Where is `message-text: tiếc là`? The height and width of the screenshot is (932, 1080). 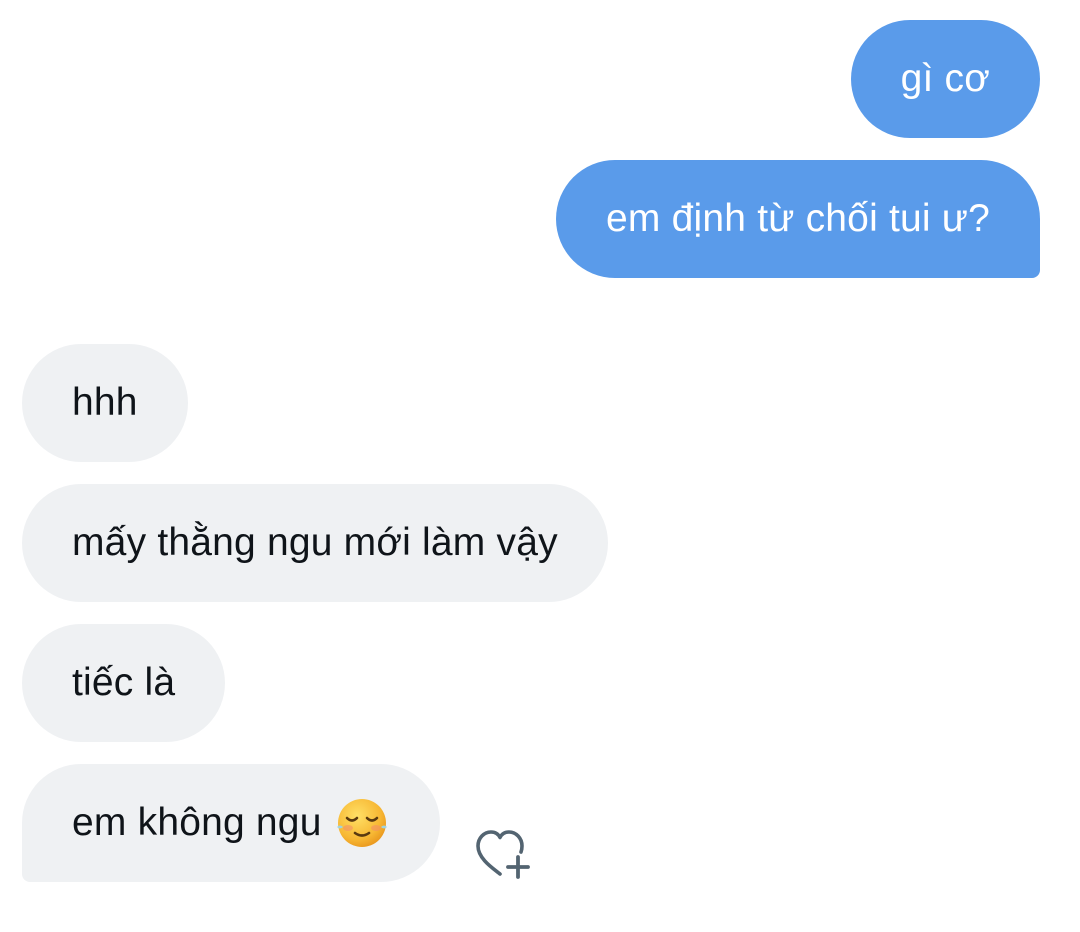 message-text: tiếc là is located at coordinates (124, 682).